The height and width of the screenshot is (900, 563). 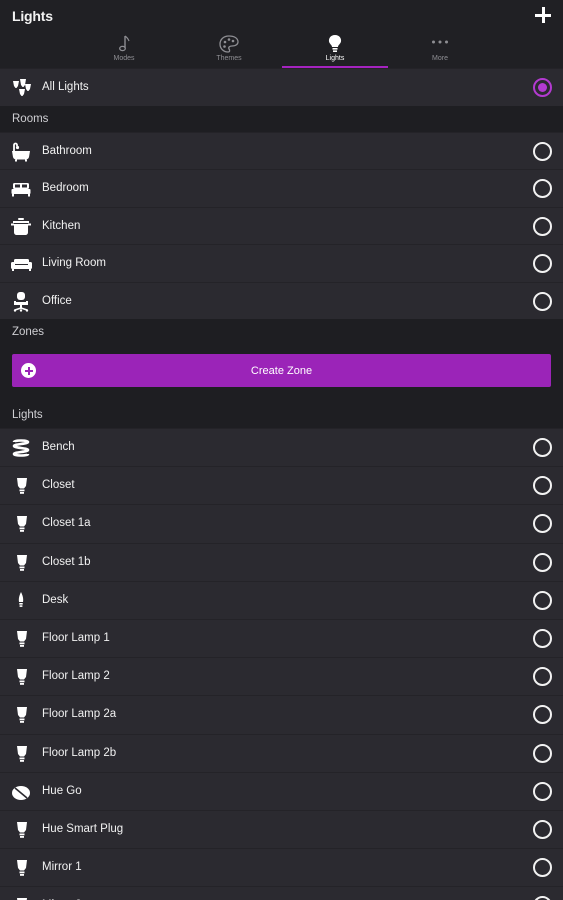 What do you see at coordinates (281, 300) in the screenshot?
I see `room-row-office: Office` at bounding box center [281, 300].